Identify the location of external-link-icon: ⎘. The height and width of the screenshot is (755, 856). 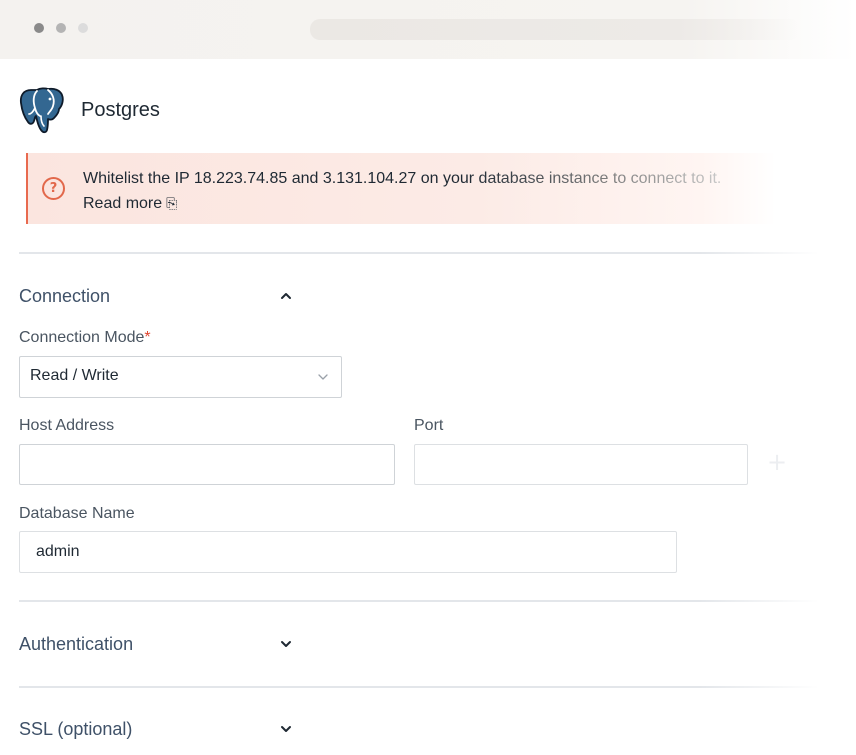
(172, 203).